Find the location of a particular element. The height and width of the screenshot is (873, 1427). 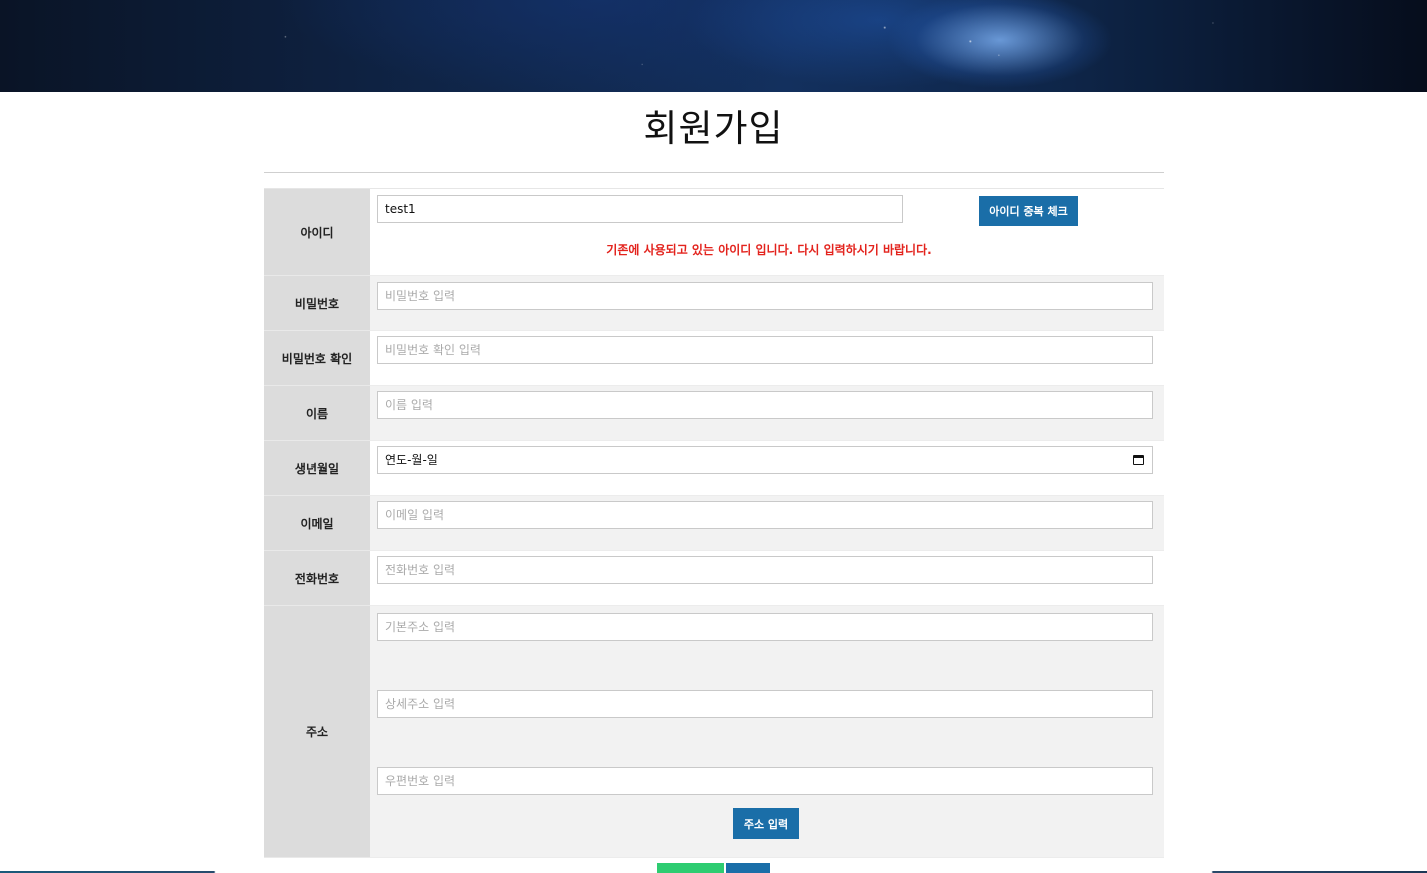

address-detail-input: 상세주소 입력 is located at coordinates (765, 704).